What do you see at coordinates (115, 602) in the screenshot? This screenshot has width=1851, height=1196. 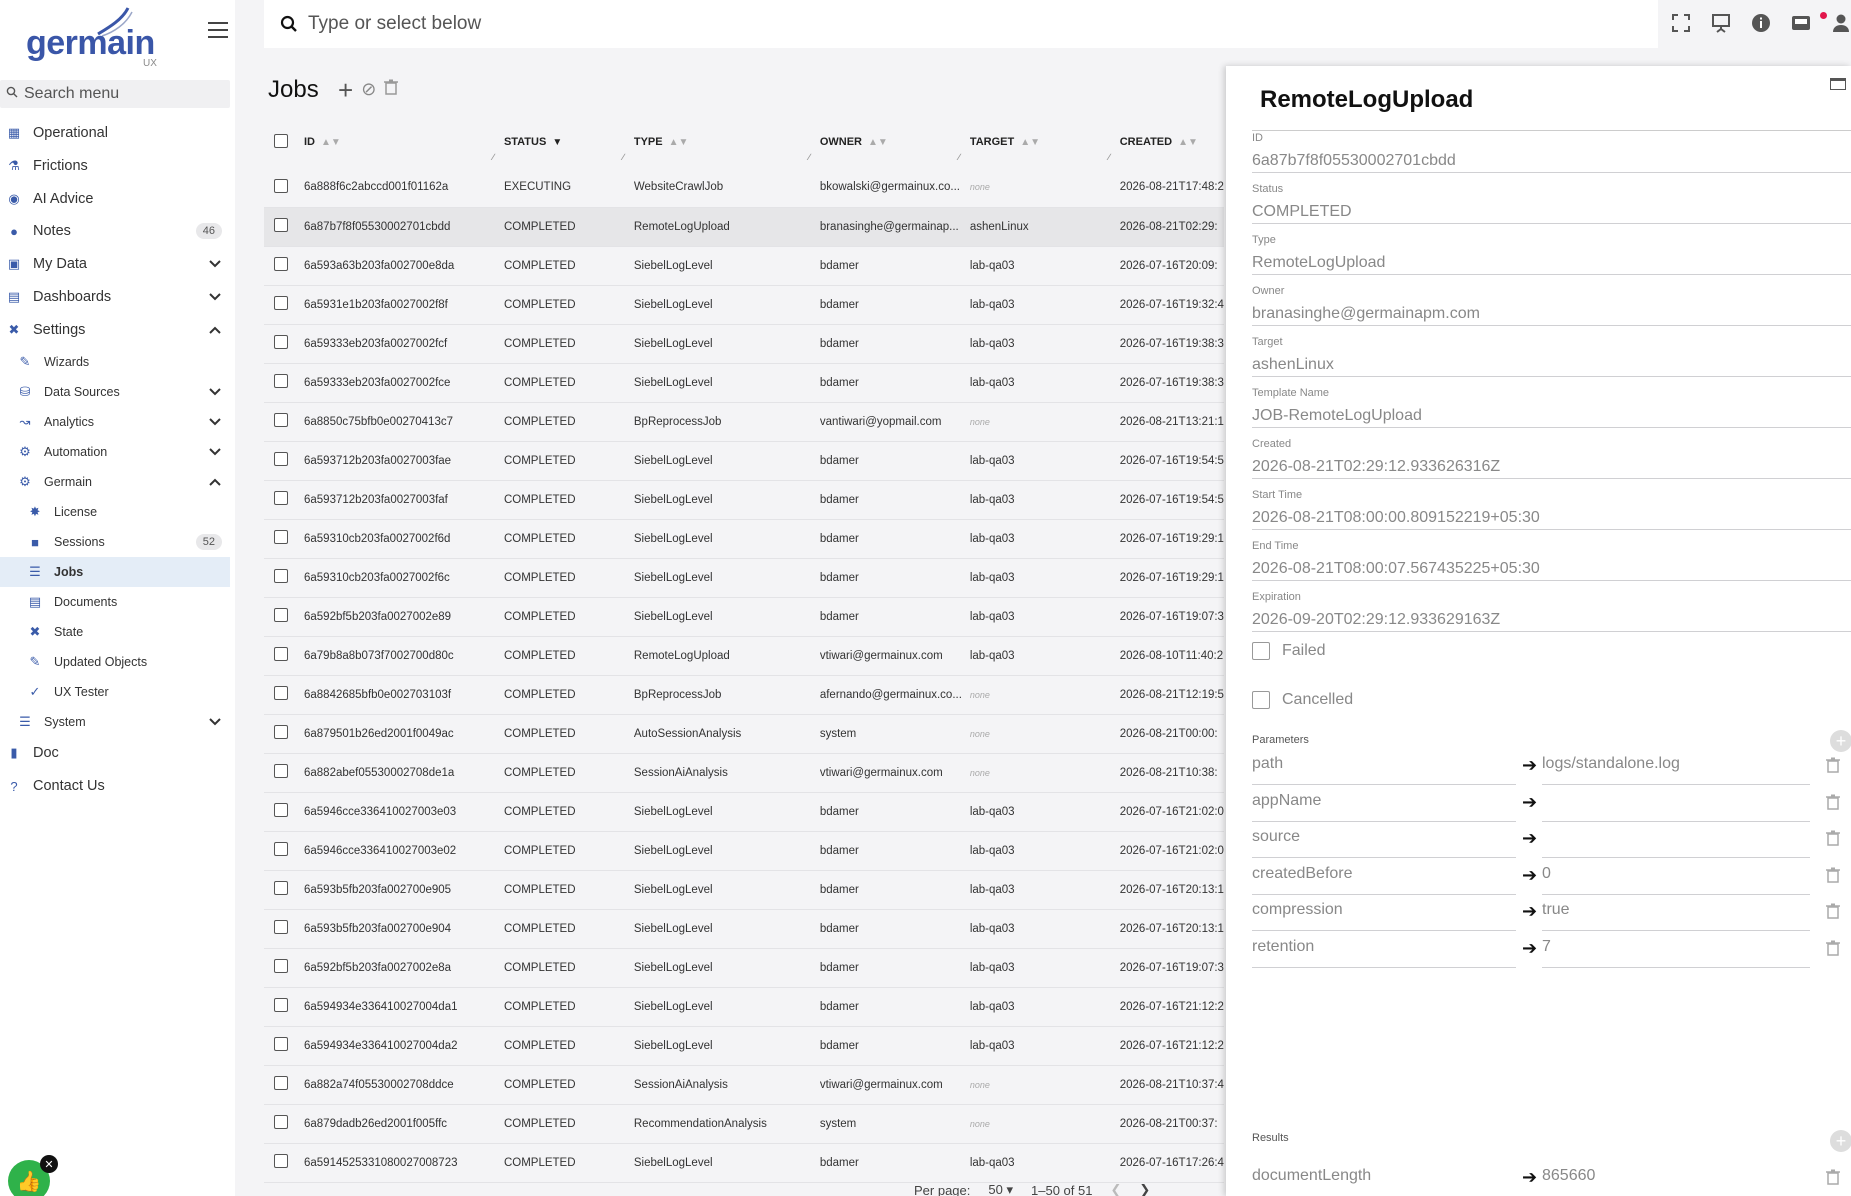 I see `sidebar-item-documents: ▤ Documents` at bounding box center [115, 602].